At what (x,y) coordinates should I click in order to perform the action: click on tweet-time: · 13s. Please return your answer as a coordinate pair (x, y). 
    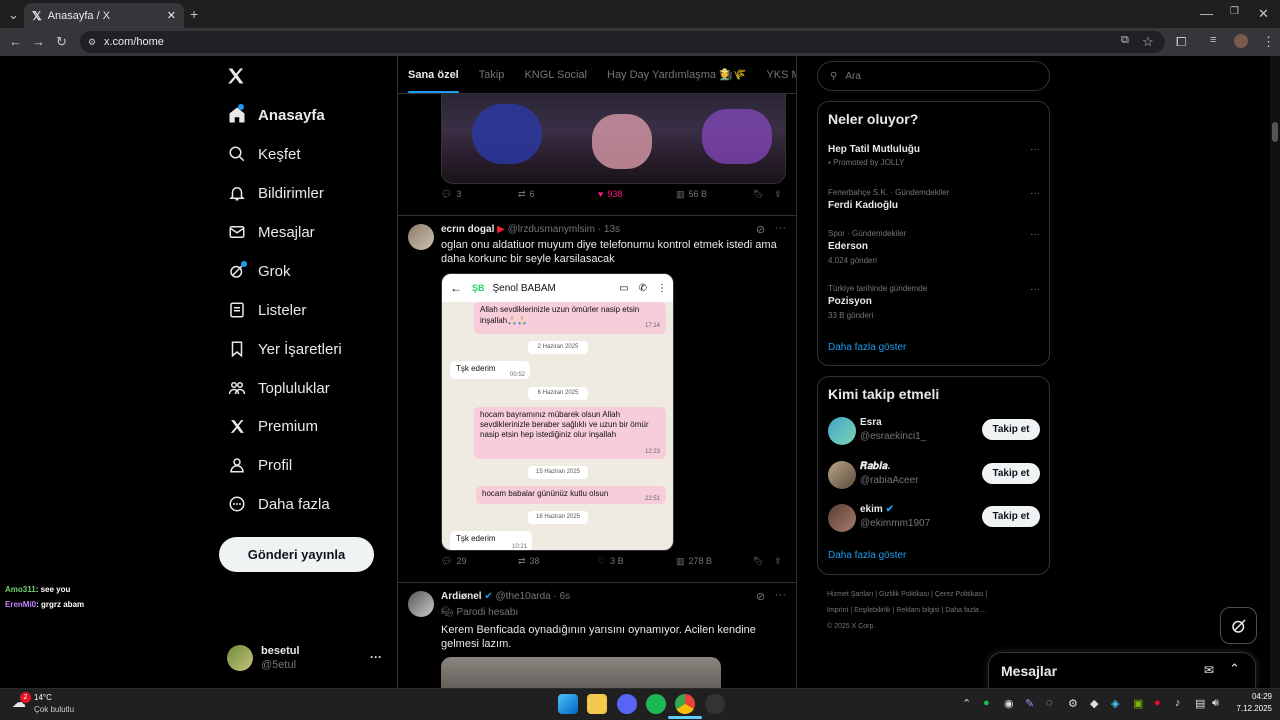
    Looking at the image, I should click on (609, 229).